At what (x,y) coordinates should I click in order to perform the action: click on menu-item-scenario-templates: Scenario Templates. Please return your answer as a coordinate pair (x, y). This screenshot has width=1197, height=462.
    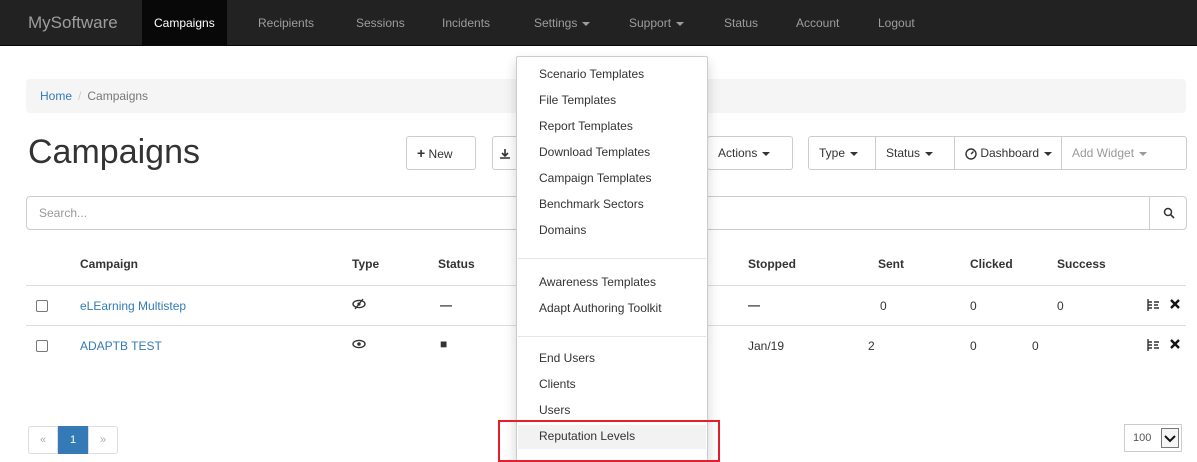
    Looking at the image, I should click on (591, 74).